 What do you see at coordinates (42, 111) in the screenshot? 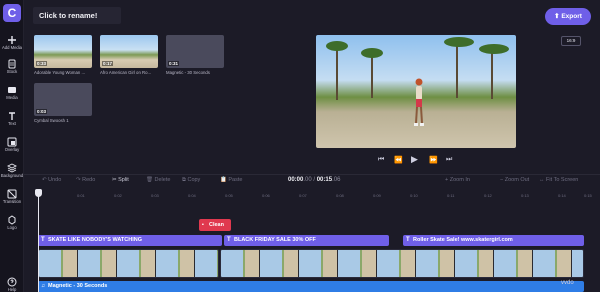
I see `media-duration: 0:03` at bounding box center [42, 111].